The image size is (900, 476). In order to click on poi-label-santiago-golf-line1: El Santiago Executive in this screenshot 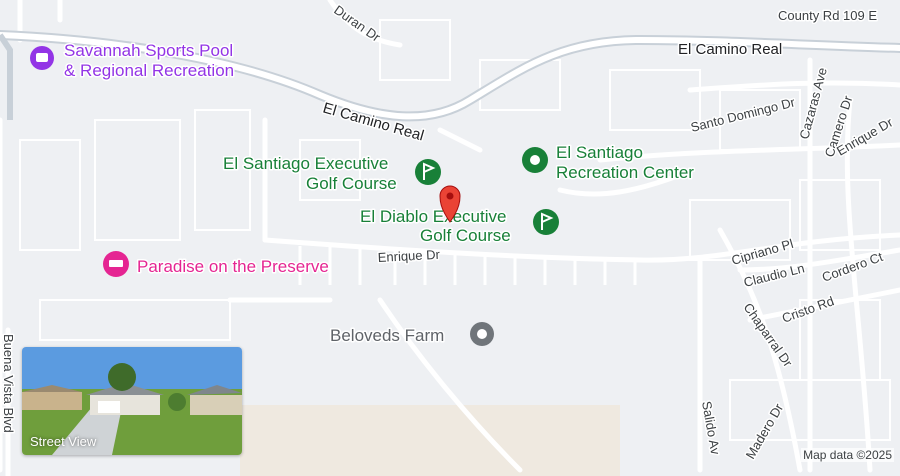, I will do `click(305, 163)`.